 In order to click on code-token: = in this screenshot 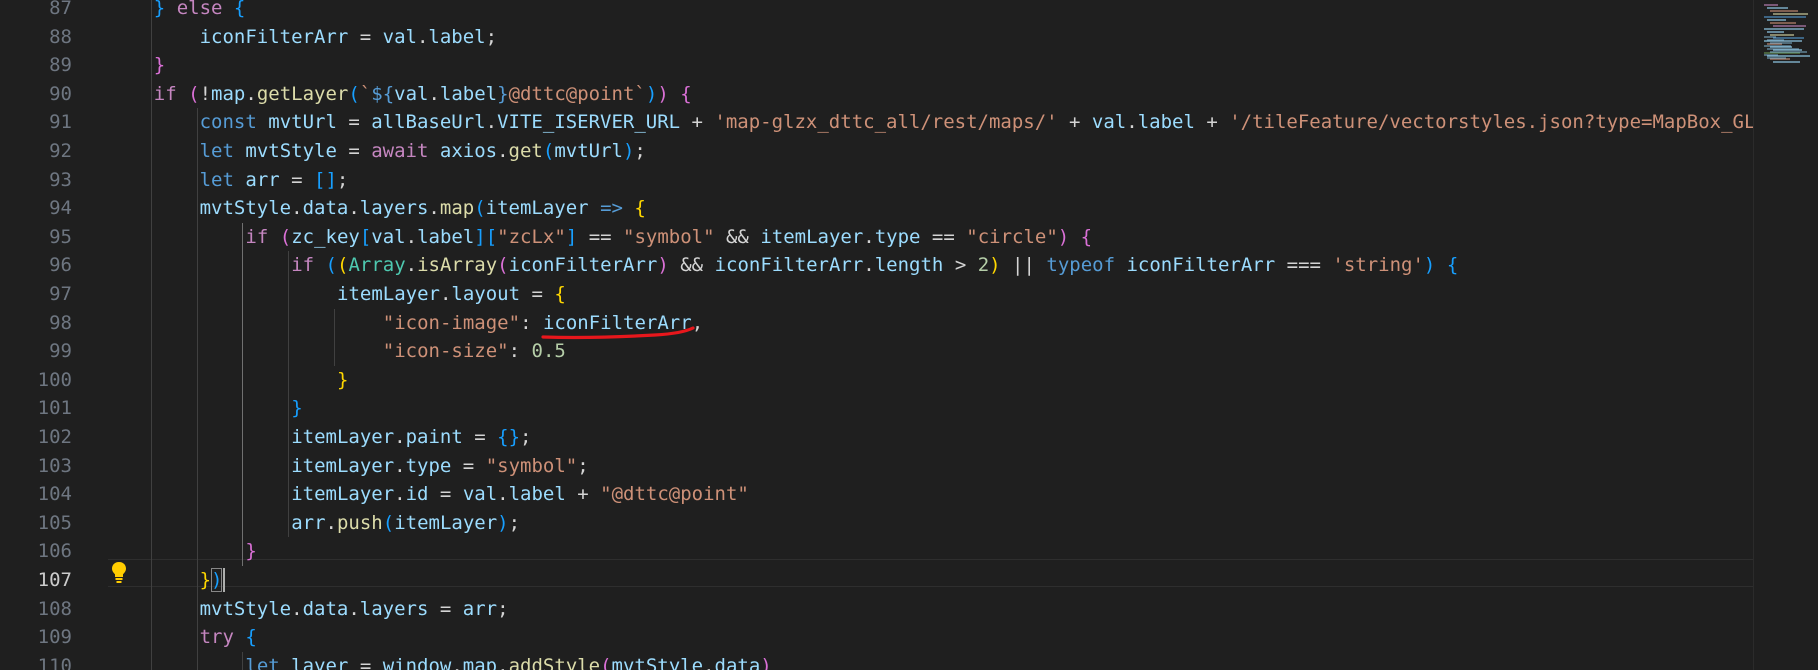, I will do `click(480, 437)`.